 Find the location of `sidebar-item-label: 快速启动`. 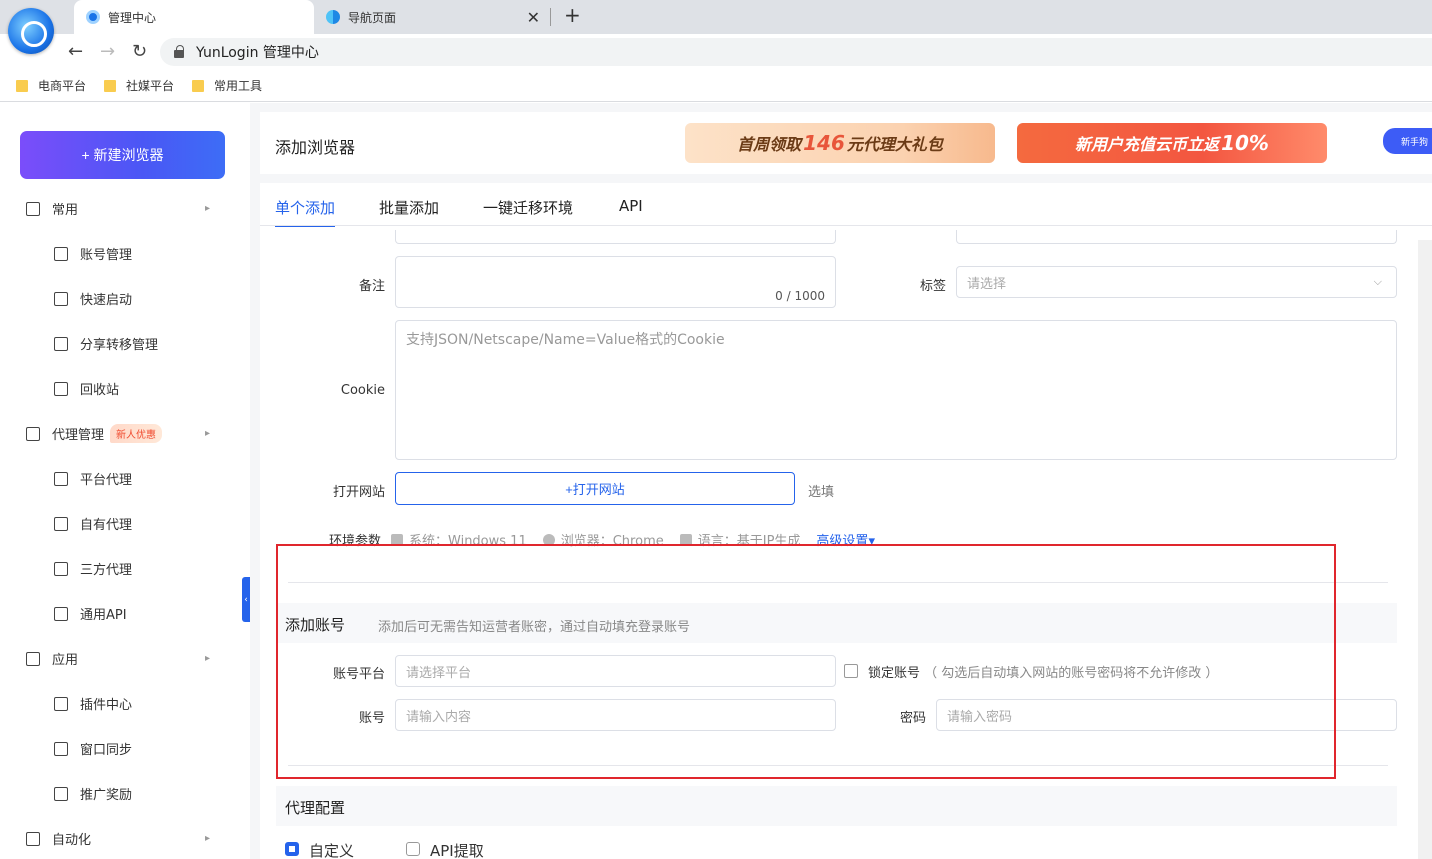

sidebar-item-label: 快速启动 is located at coordinates (106, 300).